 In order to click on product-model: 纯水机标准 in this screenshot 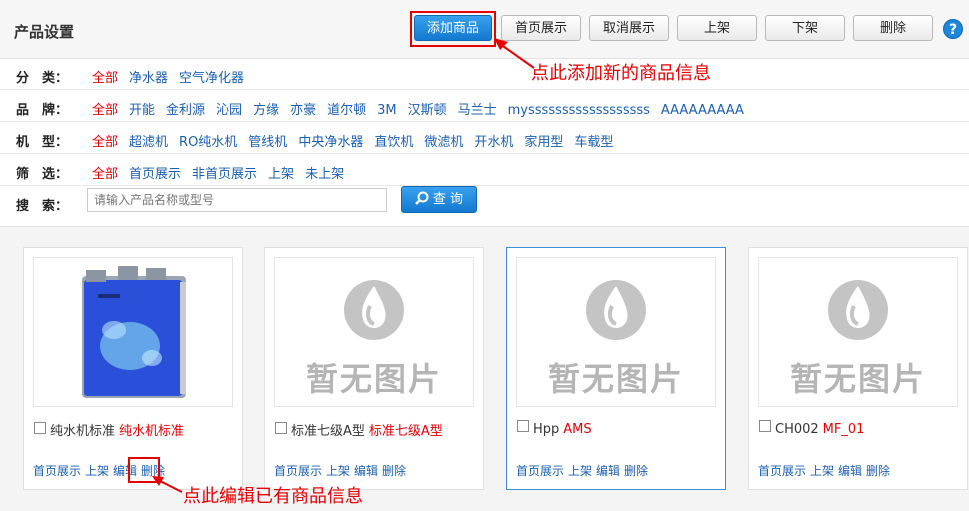, I will do `click(152, 431)`.